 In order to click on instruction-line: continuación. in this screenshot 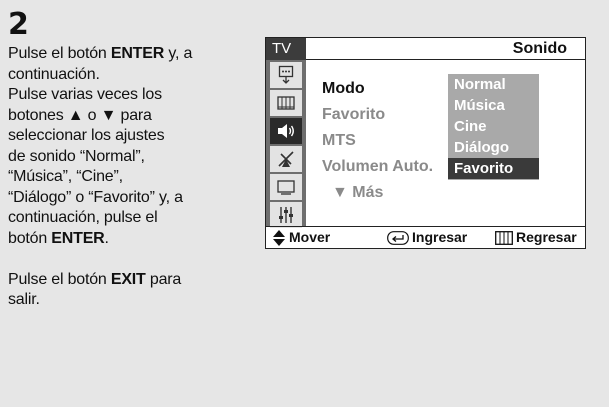, I will do `click(54, 74)`.